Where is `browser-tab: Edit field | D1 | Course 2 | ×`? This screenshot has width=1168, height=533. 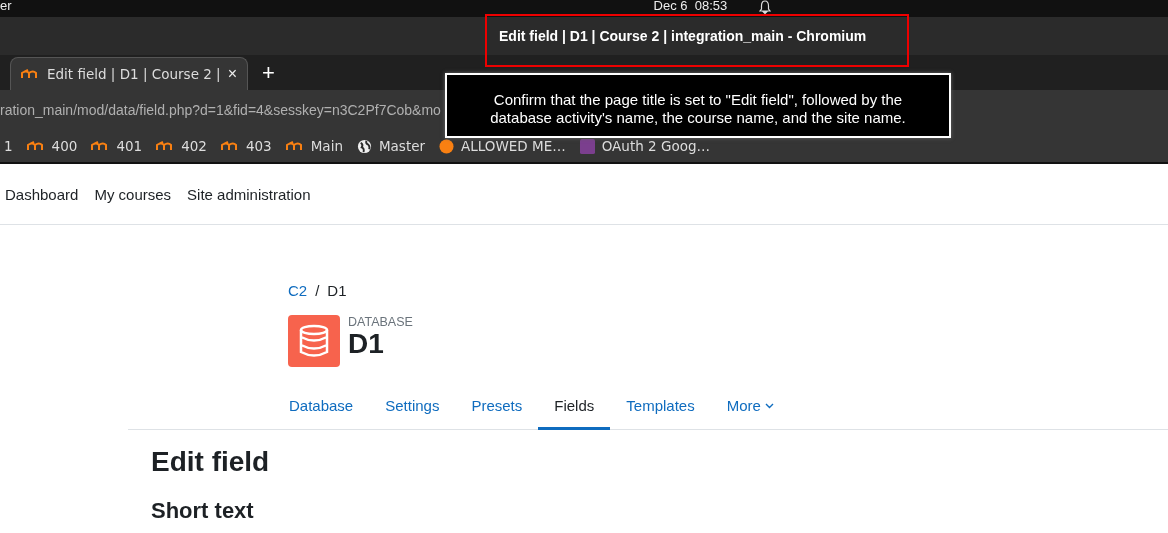
browser-tab: Edit field | D1 | Course 2 | × is located at coordinates (129, 73).